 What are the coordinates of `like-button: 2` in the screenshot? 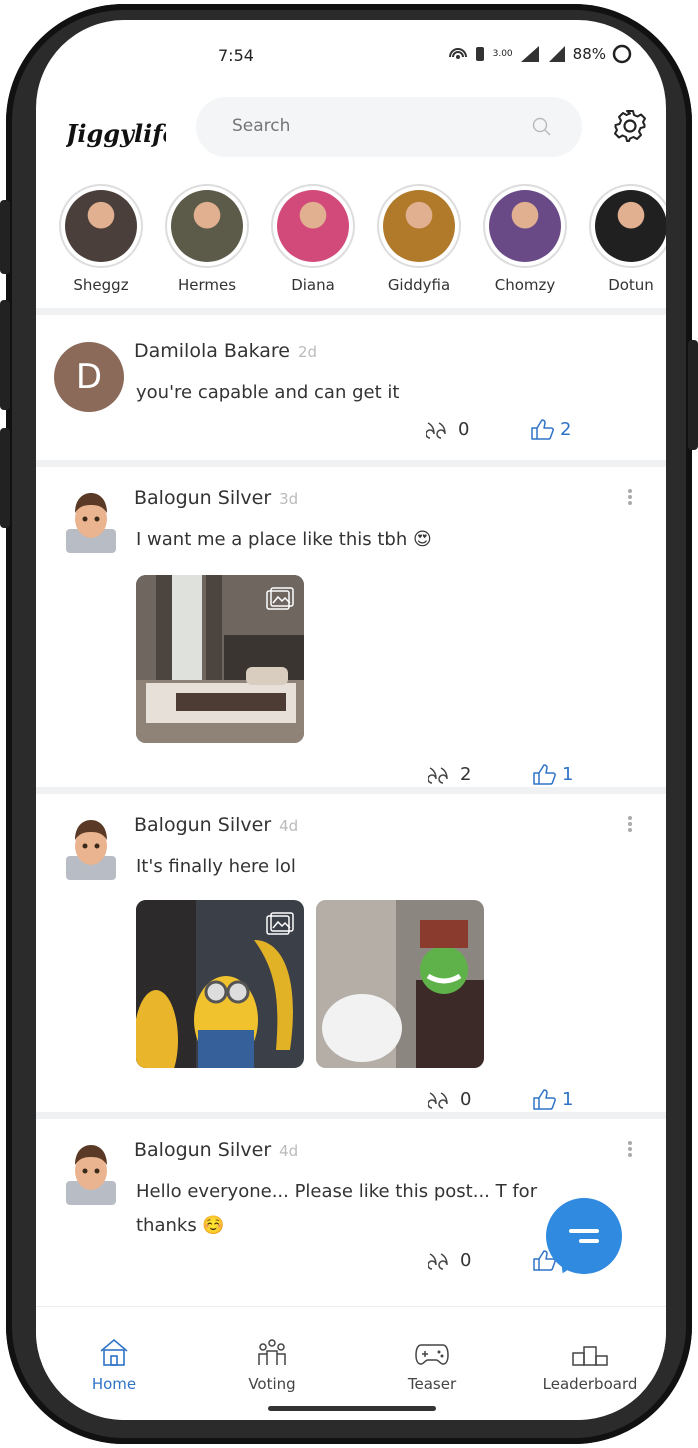 It's located at (550, 429).